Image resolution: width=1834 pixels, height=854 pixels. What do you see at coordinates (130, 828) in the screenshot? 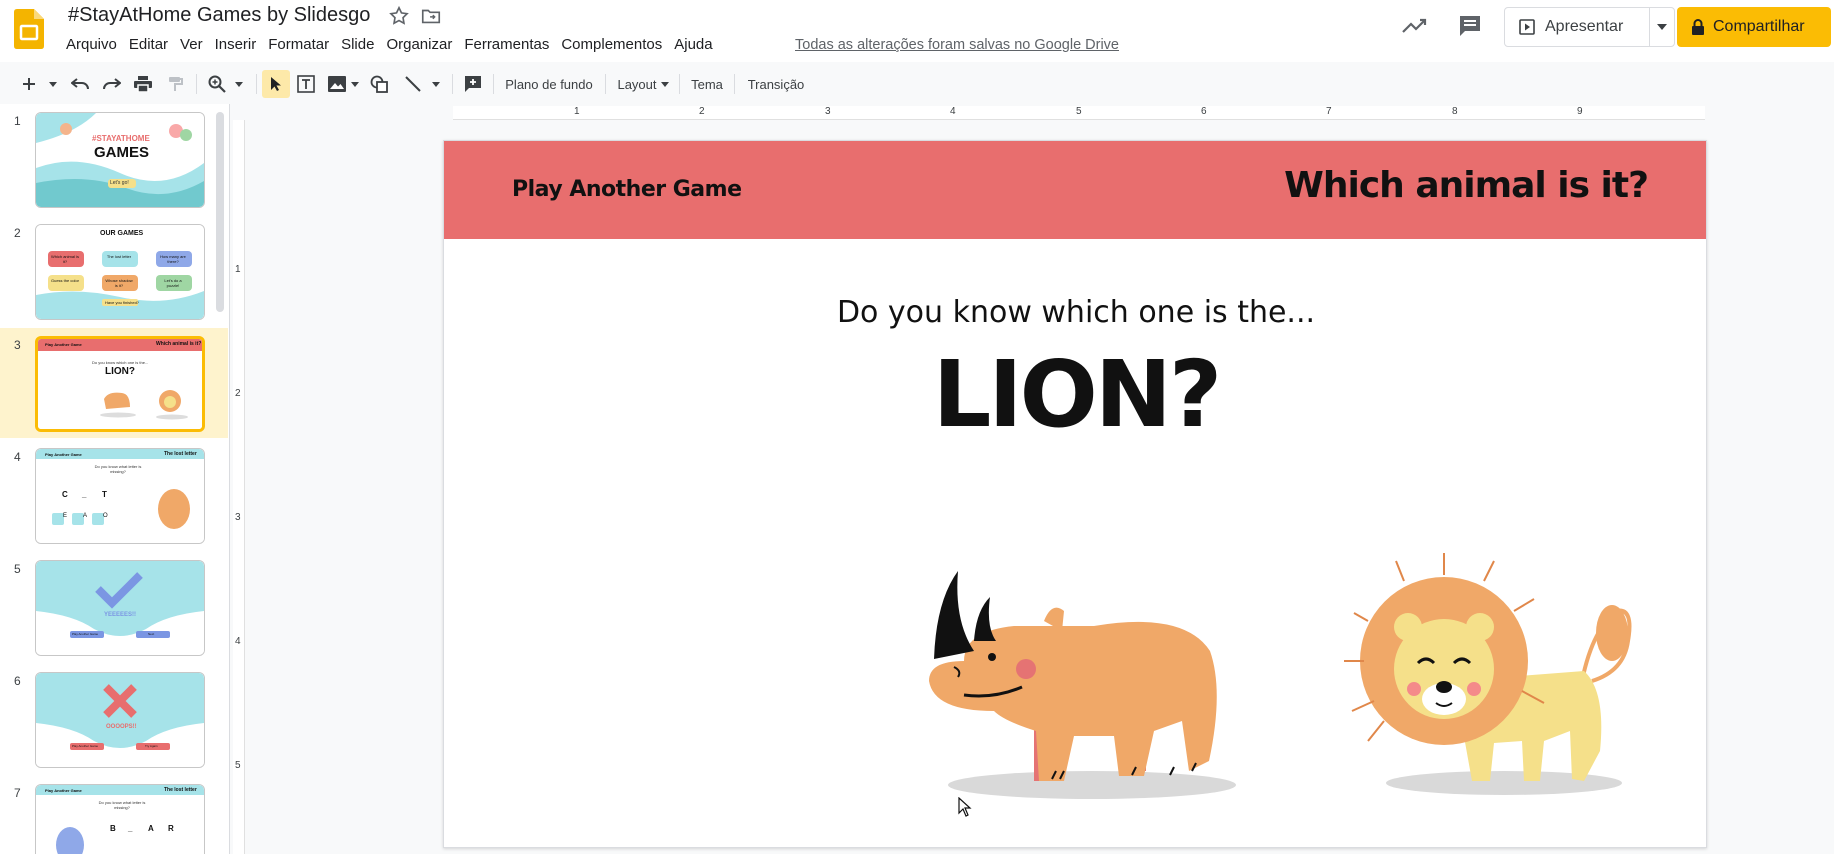
I see `thumb-7-letter: _` at bounding box center [130, 828].